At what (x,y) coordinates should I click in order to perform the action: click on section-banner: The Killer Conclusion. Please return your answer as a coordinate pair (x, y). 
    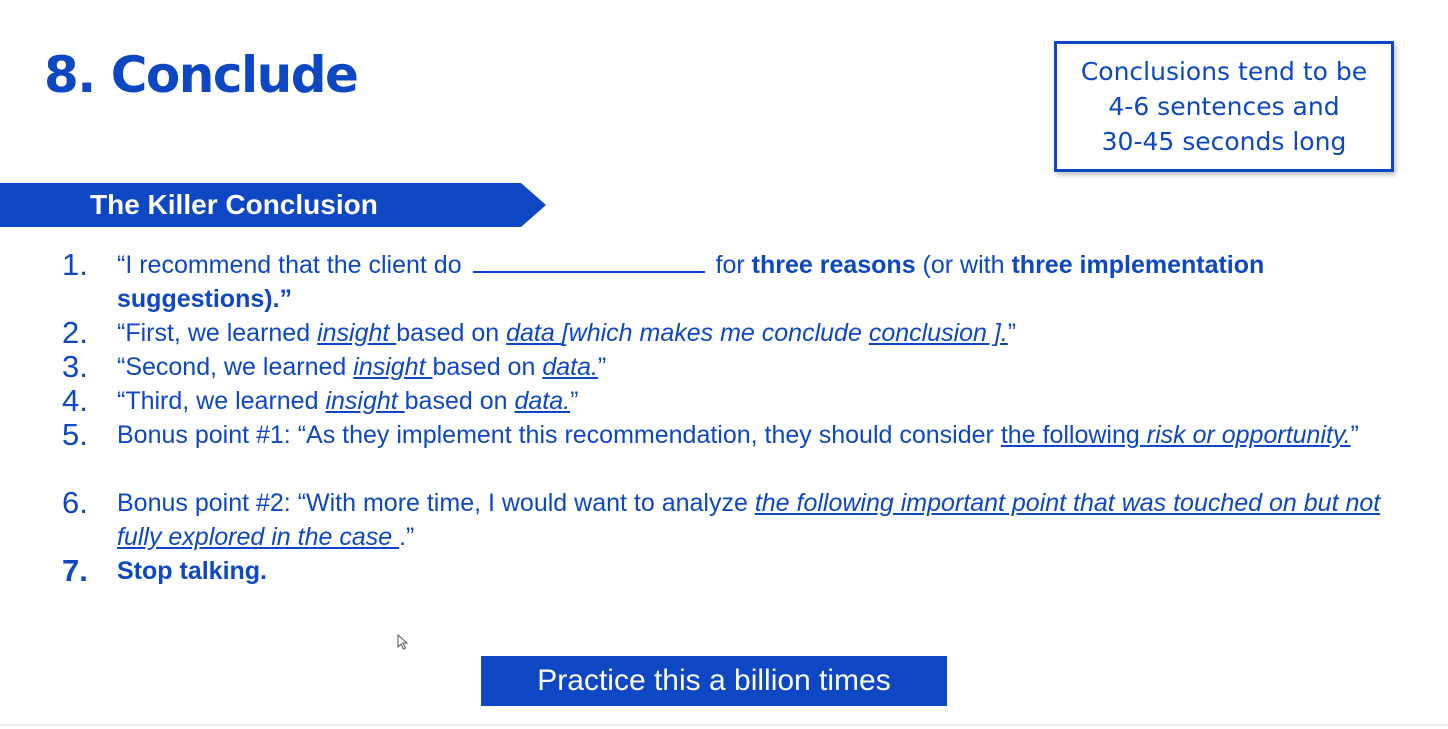
    Looking at the image, I should click on (273, 205).